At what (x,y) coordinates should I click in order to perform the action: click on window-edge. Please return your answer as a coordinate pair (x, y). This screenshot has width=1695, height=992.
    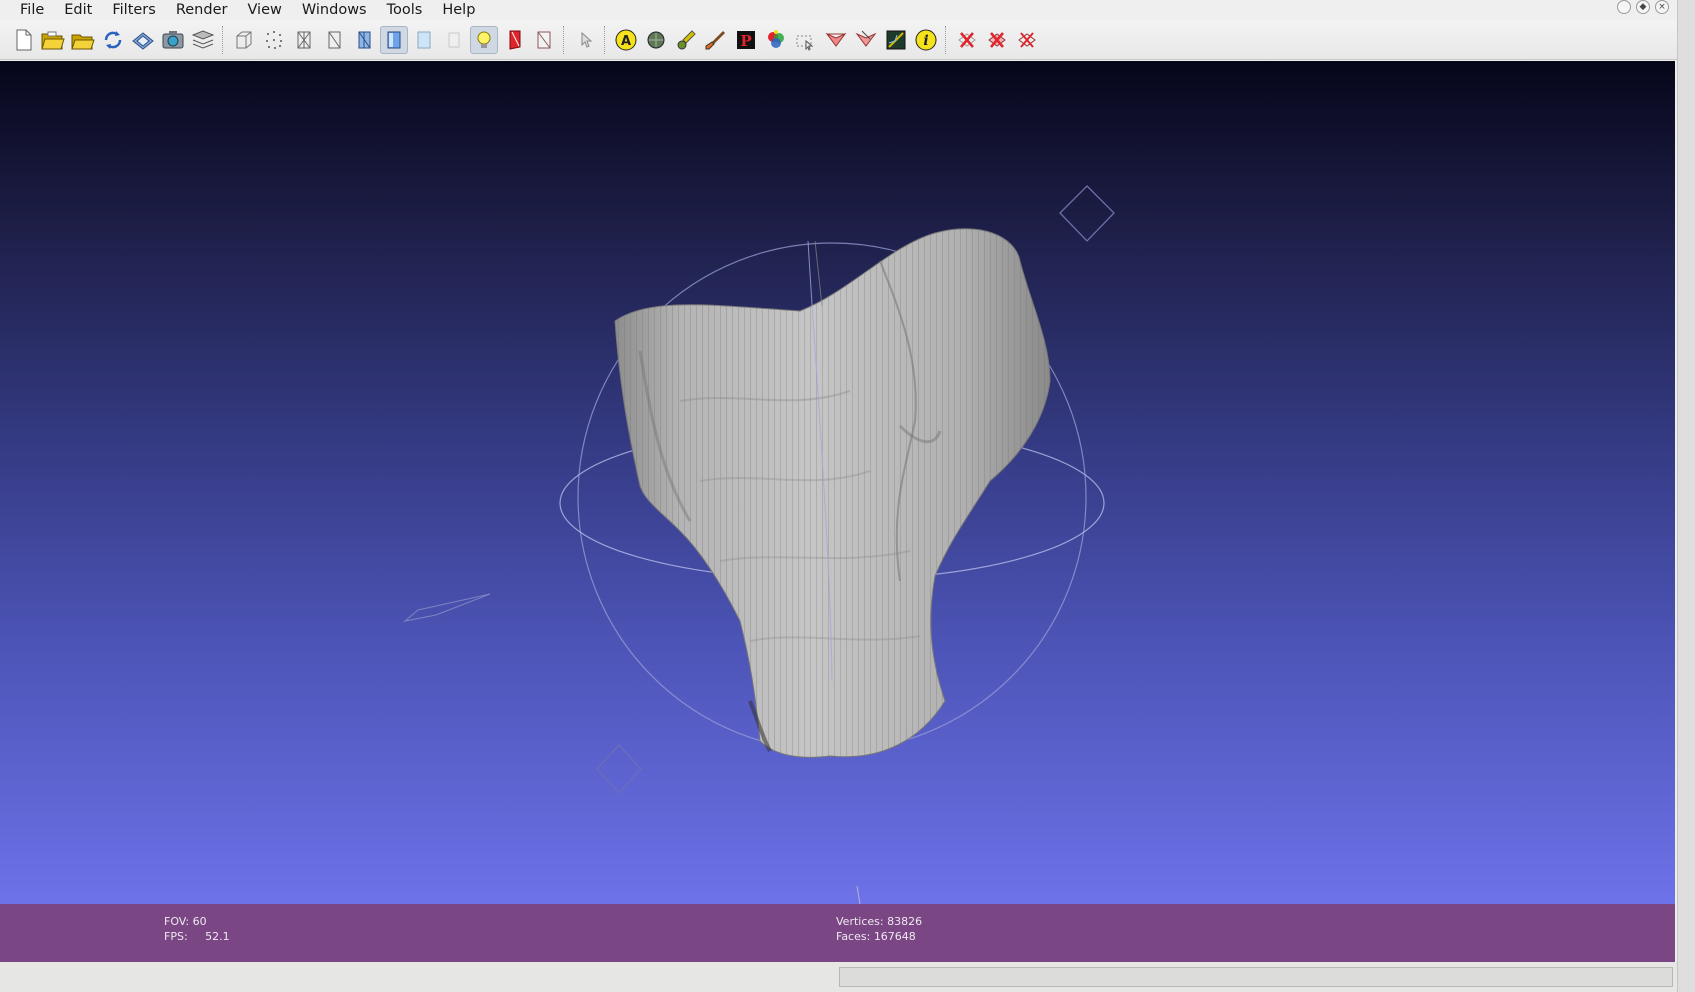
    Looking at the image, I should click on (1686, 496).